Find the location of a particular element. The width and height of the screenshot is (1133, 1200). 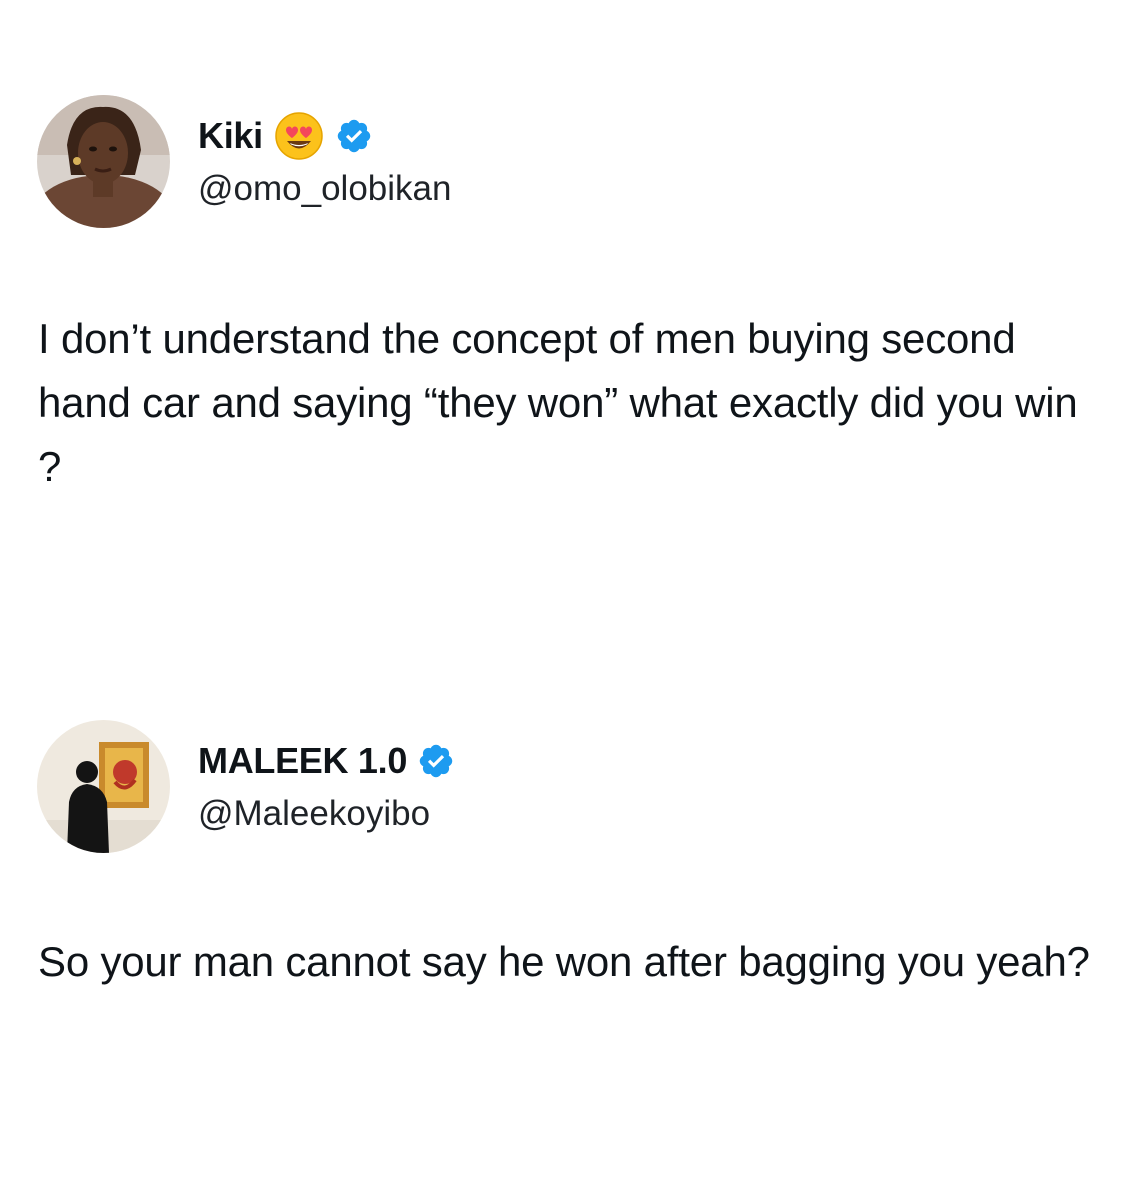

author-name-row: MALEEK 1.0 is located at coordinates (326, 761).